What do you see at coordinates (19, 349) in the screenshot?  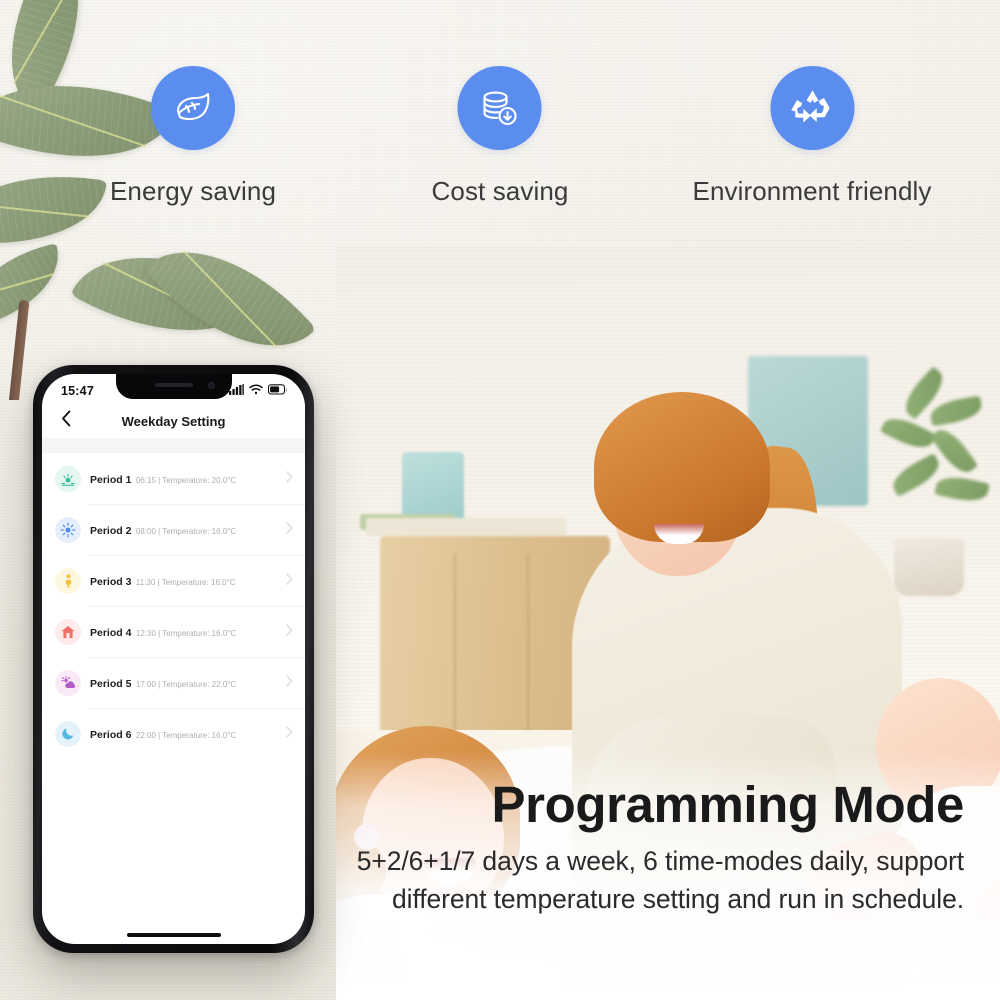 I see `plant-stem` at bounding box center [19, 349].